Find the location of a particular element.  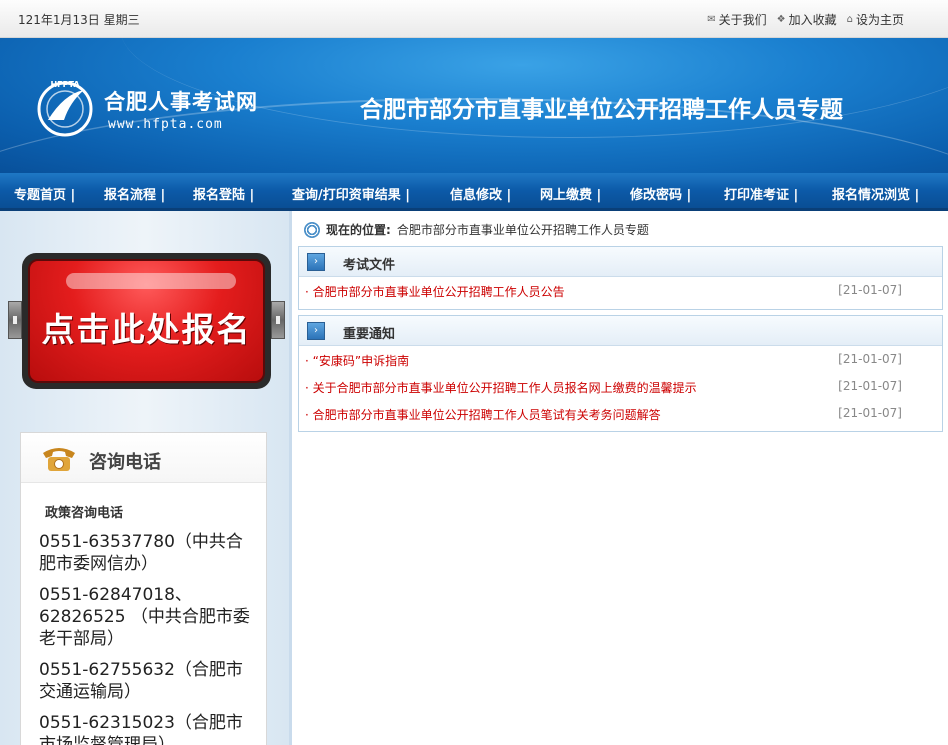

breadcrumb-label: 现在的位置: is located at coordinates (358, 230).